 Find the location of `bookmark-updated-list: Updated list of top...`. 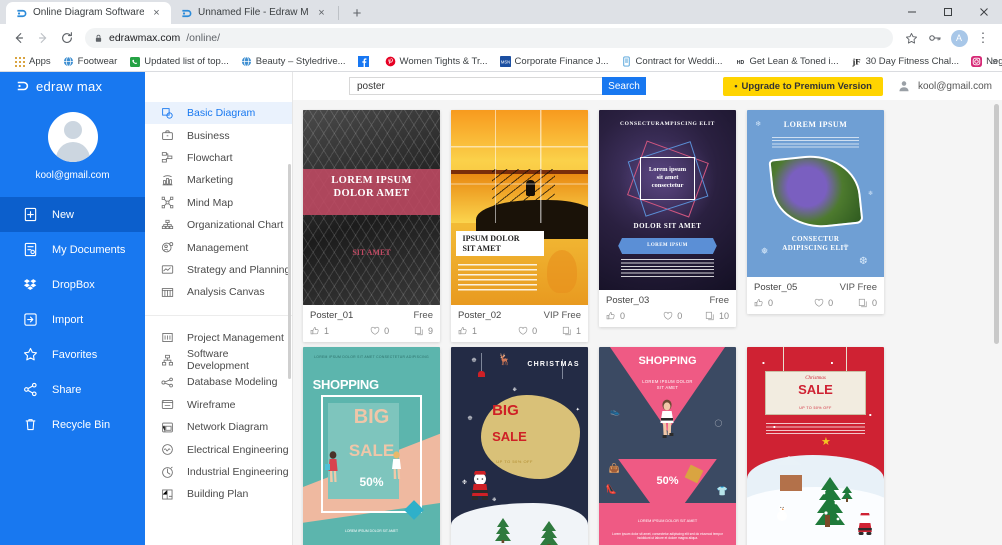

bookmark-updated-list: Updated list of top... is located at coordinates (179, 62).